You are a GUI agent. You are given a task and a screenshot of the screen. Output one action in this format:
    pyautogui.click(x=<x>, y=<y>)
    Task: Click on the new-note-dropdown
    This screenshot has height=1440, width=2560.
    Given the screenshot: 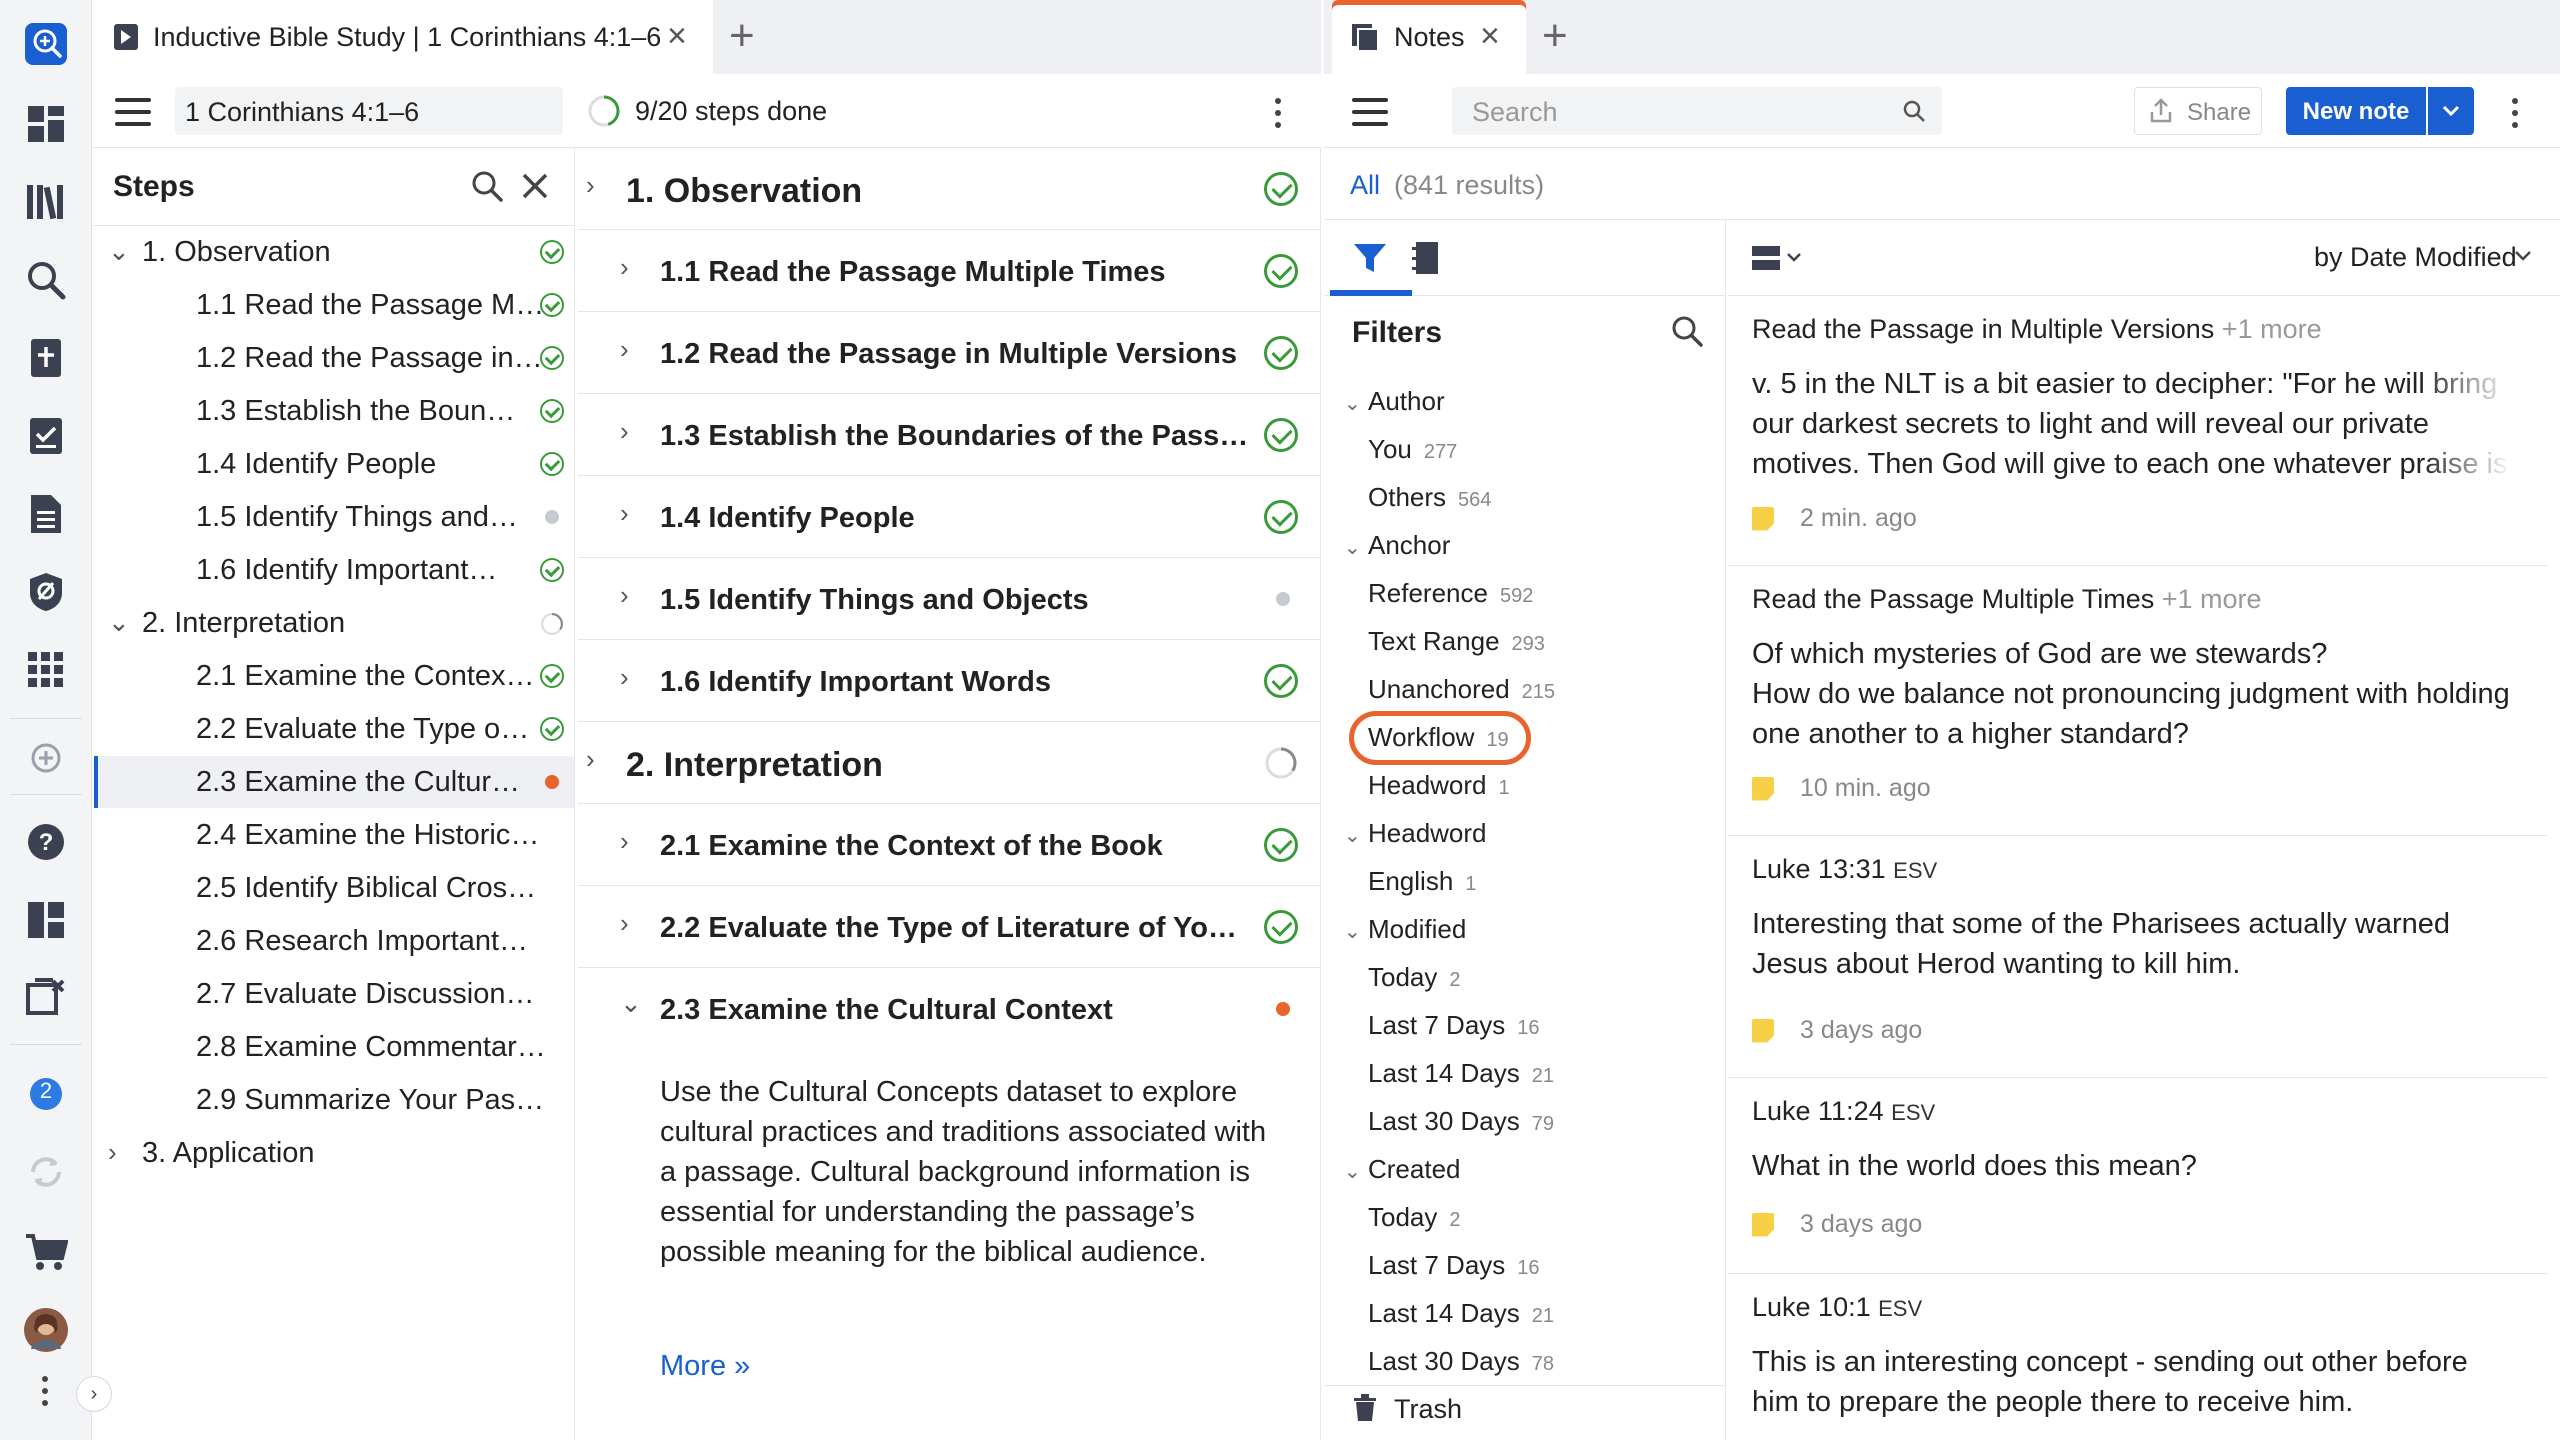 What is the action you would take?
    pyautogui.click(x=2451, y=111)
    